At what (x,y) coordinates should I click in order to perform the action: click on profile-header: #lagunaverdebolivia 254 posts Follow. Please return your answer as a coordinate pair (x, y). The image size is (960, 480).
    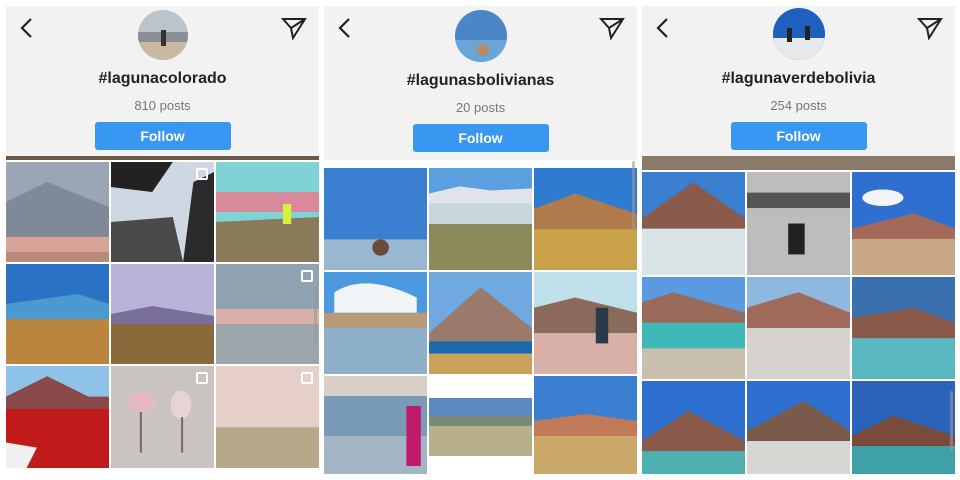
    Looking at the image, I should click on (798, 81).